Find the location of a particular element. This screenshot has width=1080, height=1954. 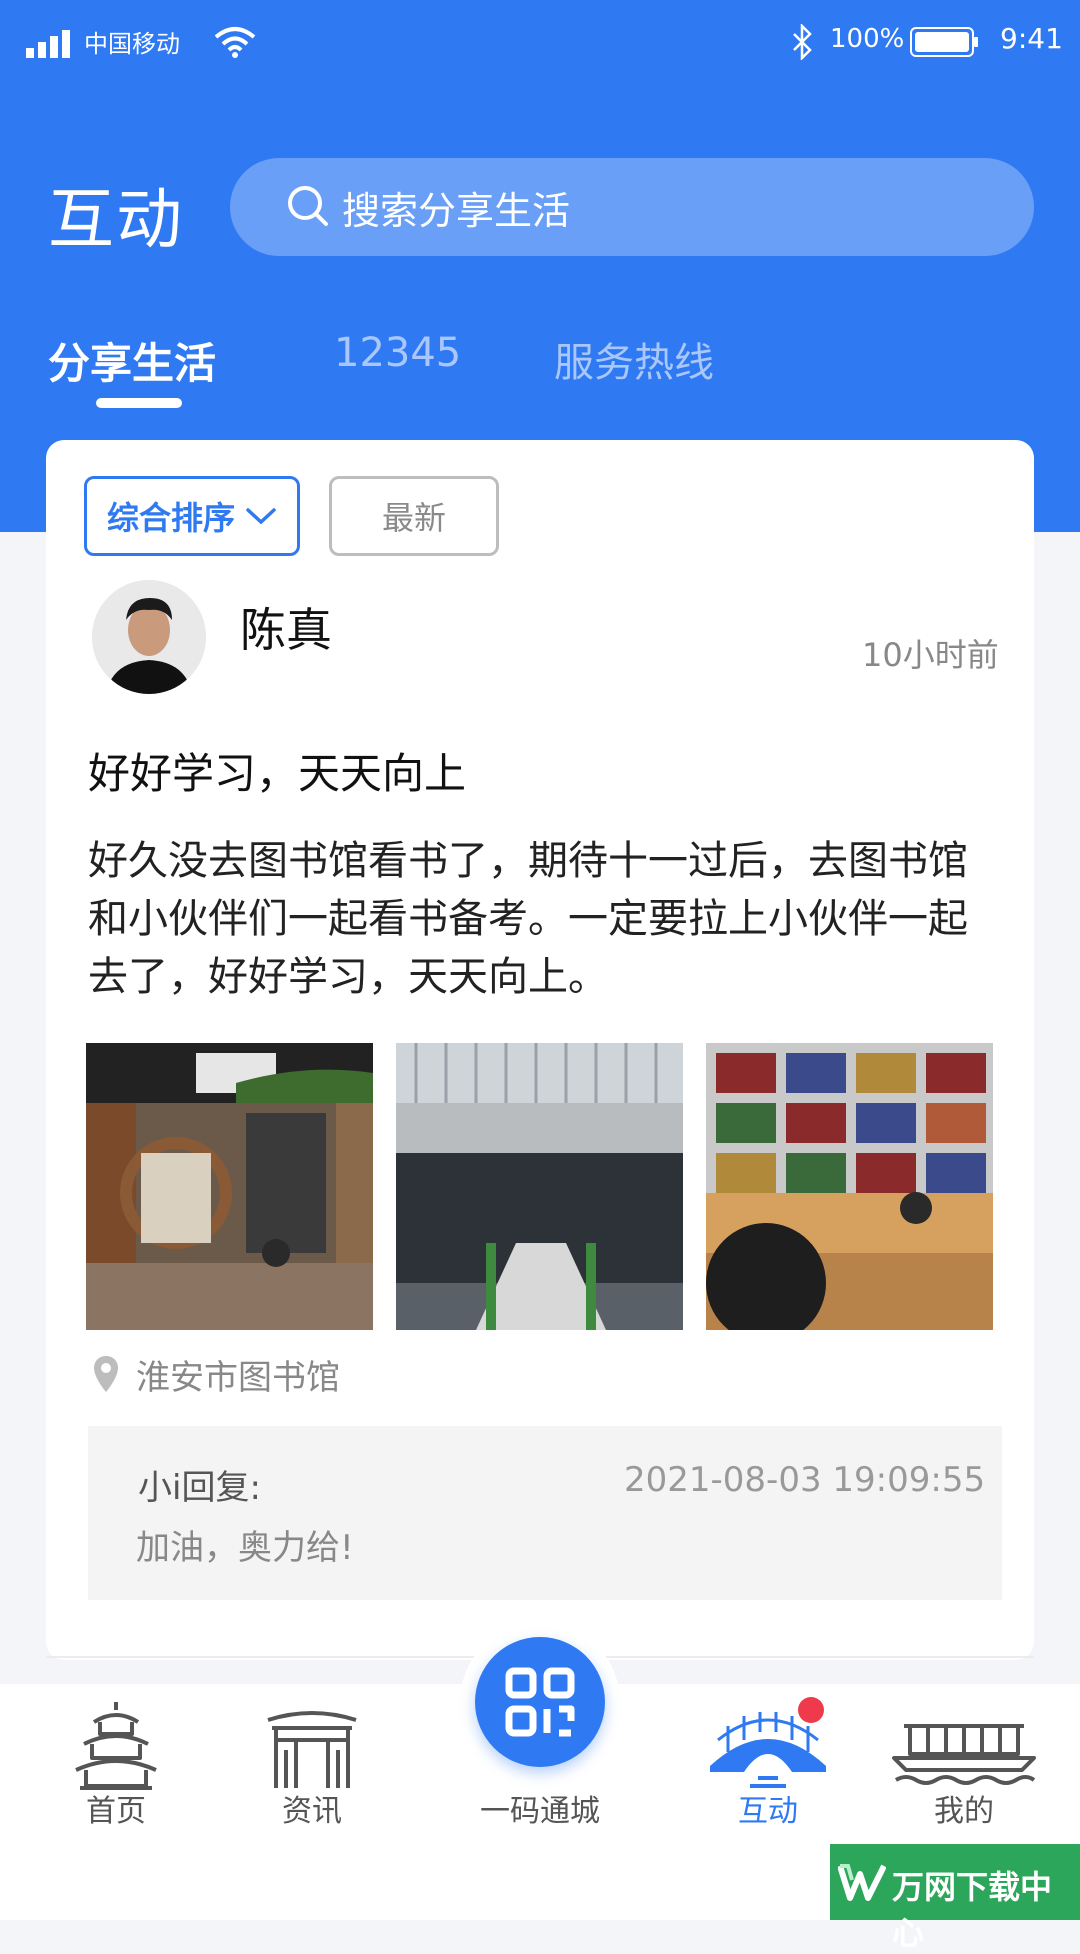

avatar is located at coordinates (149, 637).